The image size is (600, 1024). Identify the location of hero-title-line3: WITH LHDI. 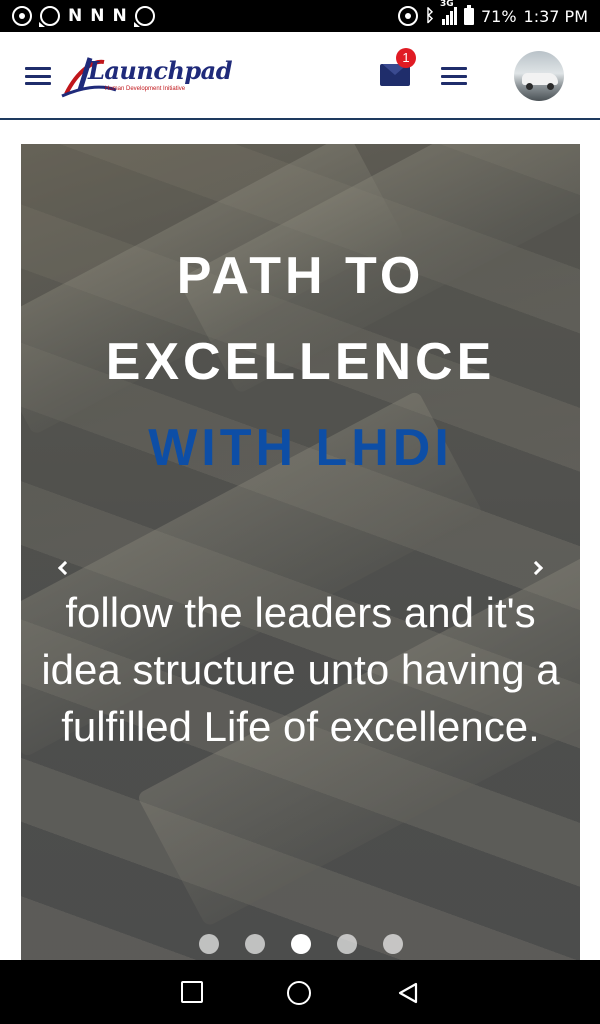
(300, 448).